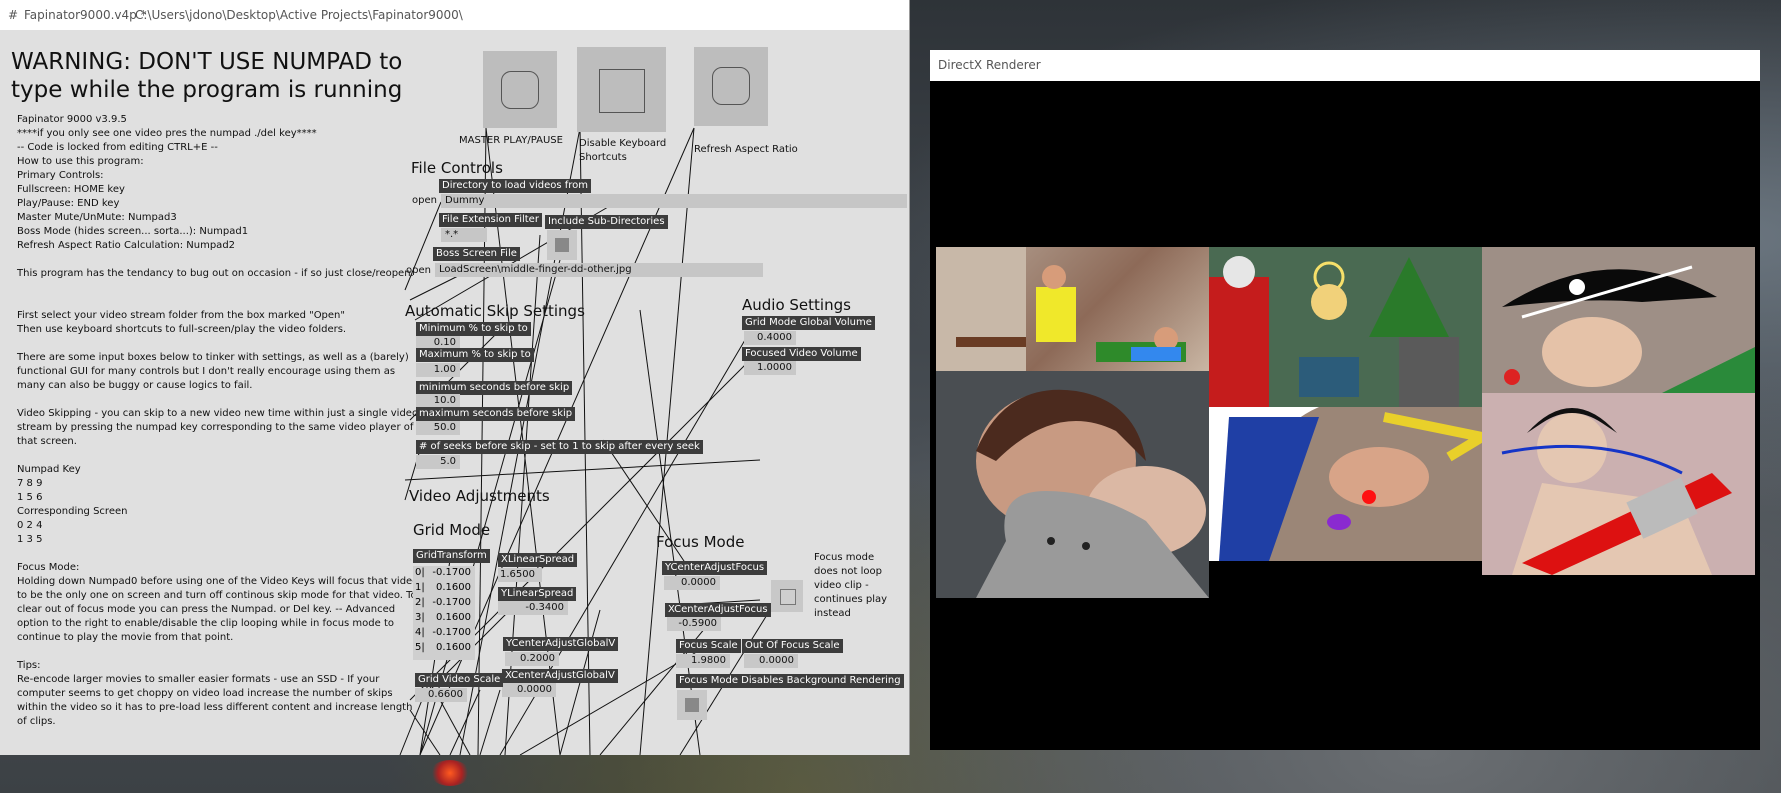 This screenshot has width=1781, height=793. What do you see at coordinates (420, 587) in the screenshot?
I see `spread-index: 1|` at bounding box center [420, 587].